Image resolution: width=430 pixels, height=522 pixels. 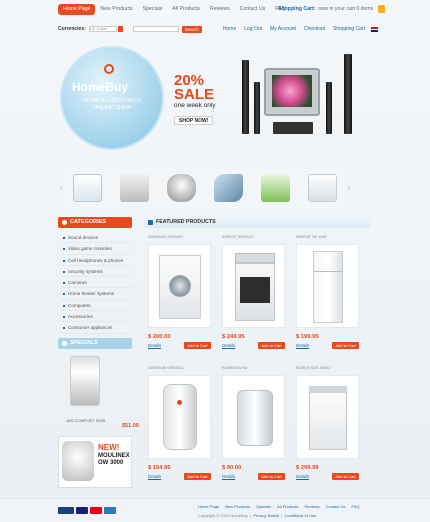 I want to click on currency-go-button, so click(x=120, y=29).